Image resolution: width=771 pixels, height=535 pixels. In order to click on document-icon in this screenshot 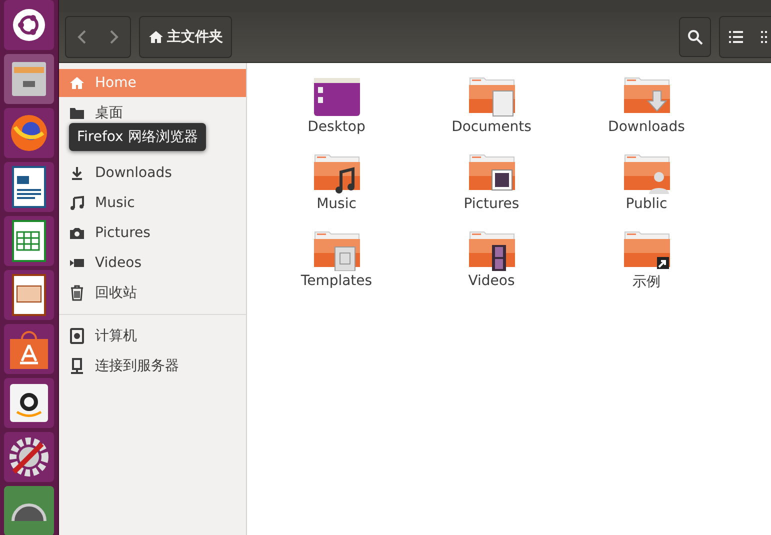, I will do `click(29, 187)`.